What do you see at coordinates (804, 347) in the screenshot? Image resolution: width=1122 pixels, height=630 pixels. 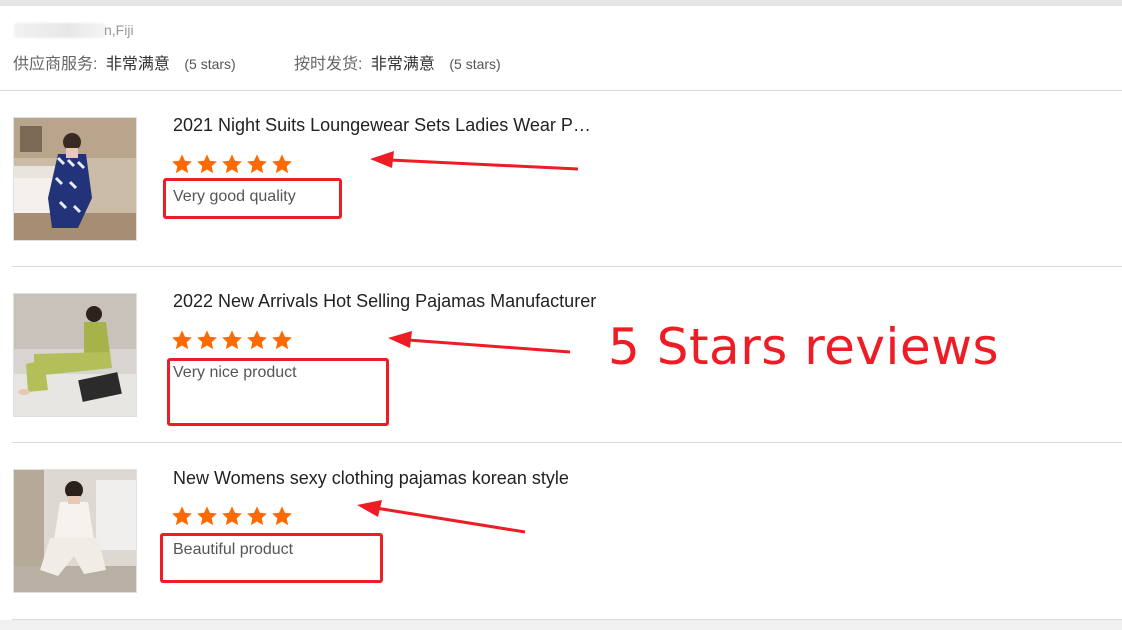 I see `annotation-label: 5 Stars reviews` at bounding box center [804, 347].